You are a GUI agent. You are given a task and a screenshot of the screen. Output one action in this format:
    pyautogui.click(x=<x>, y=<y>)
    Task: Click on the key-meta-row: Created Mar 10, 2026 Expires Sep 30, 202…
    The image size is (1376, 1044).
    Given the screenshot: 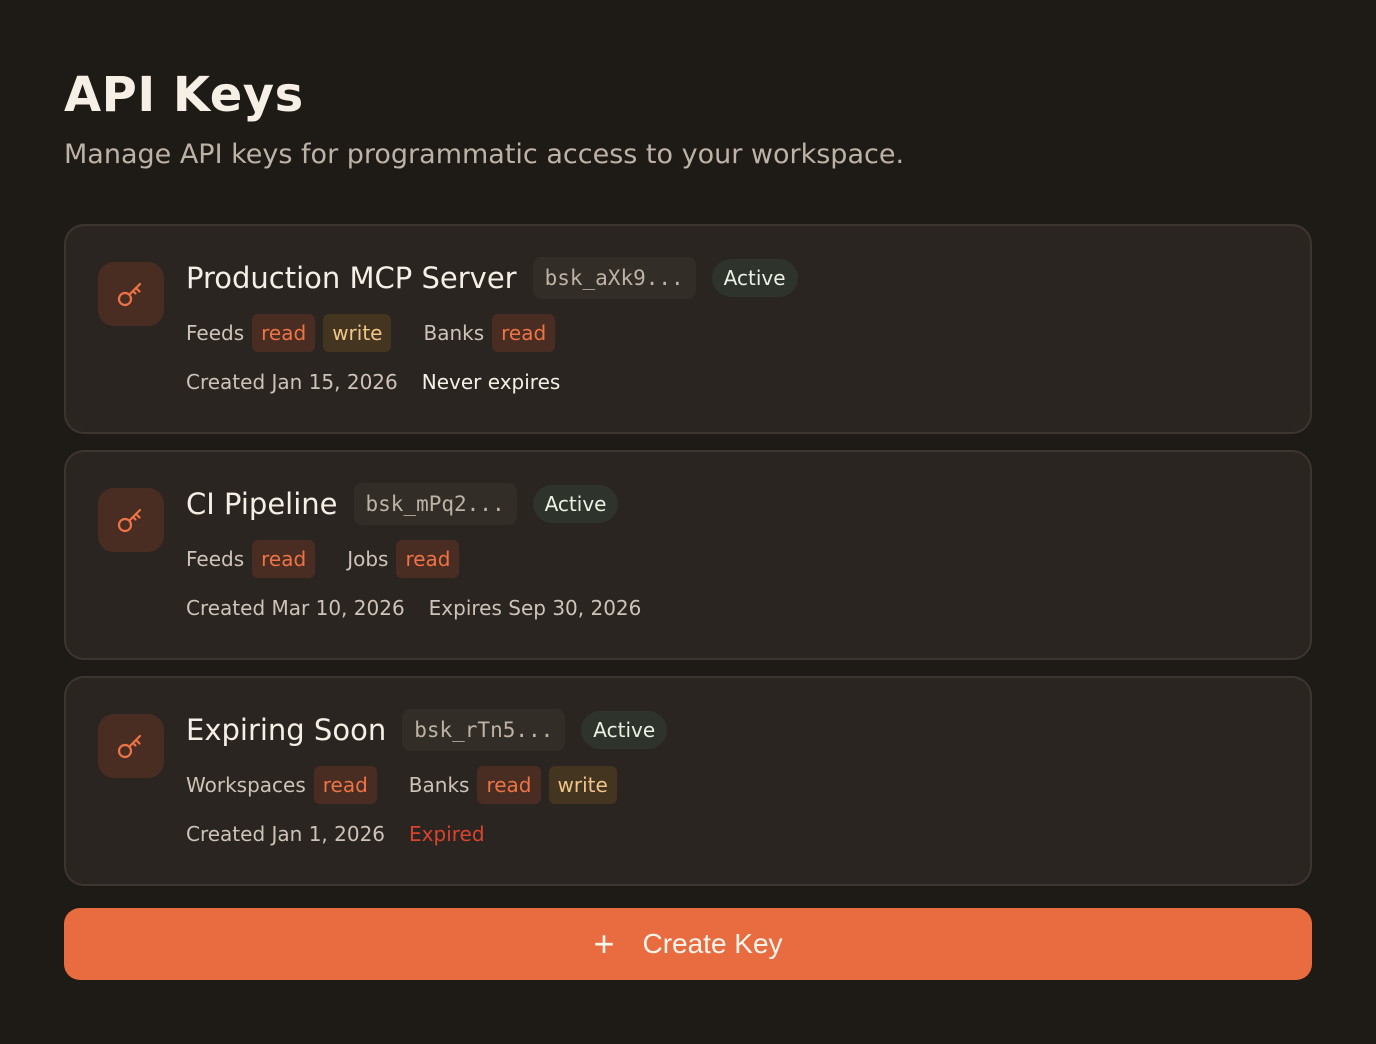 What is the action you would take?
    pyautogui.click(x=738, y=608)
    